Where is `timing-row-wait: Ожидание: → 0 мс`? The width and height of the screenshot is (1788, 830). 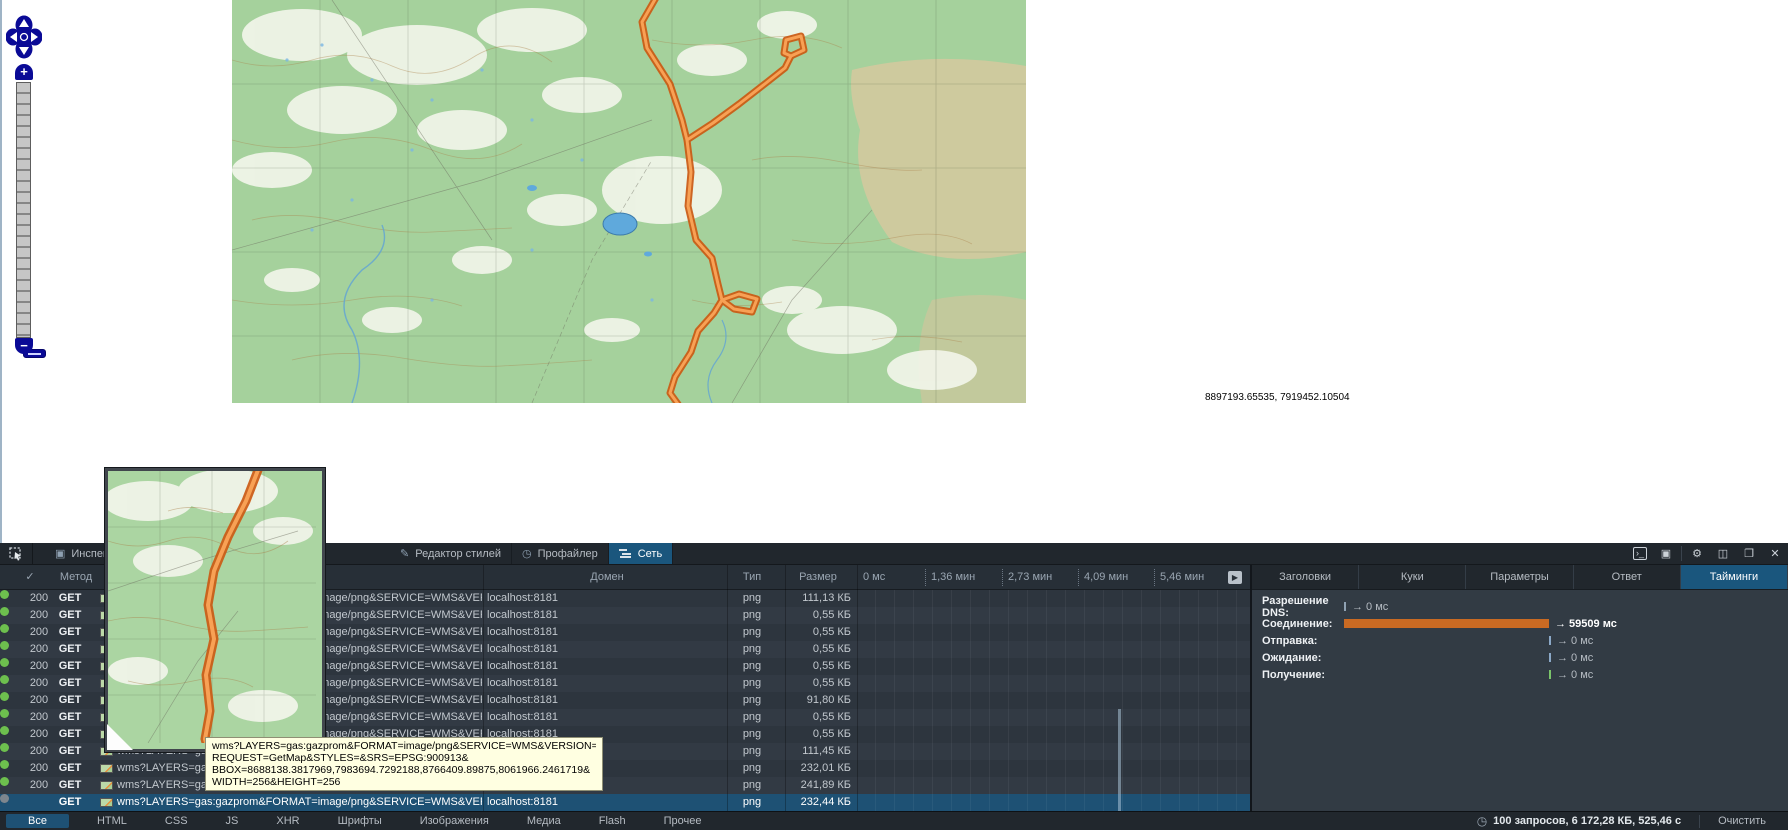 timing-row-wait: Ожидание: → 0 мс is located at coordinates (1522, 657).